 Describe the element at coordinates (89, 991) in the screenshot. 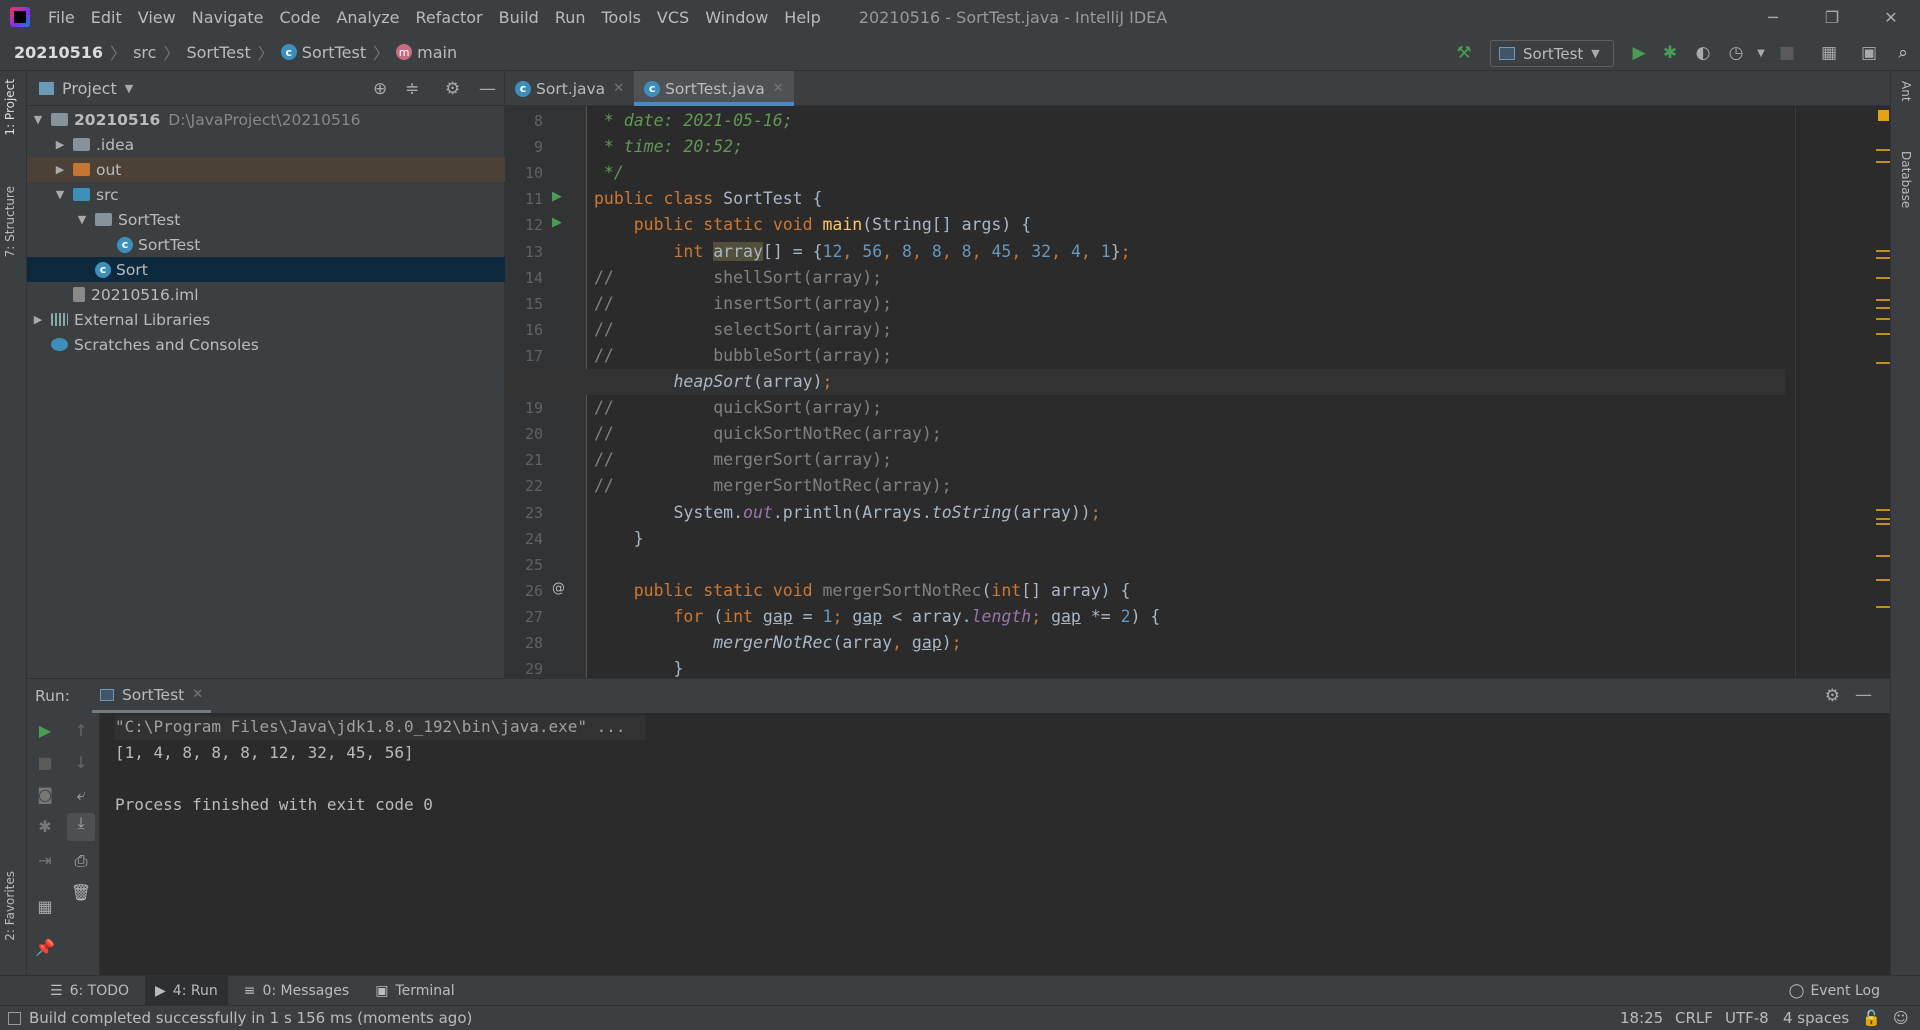

I see `bottom-tab-todo: ☰ 6: TODO` at that location.